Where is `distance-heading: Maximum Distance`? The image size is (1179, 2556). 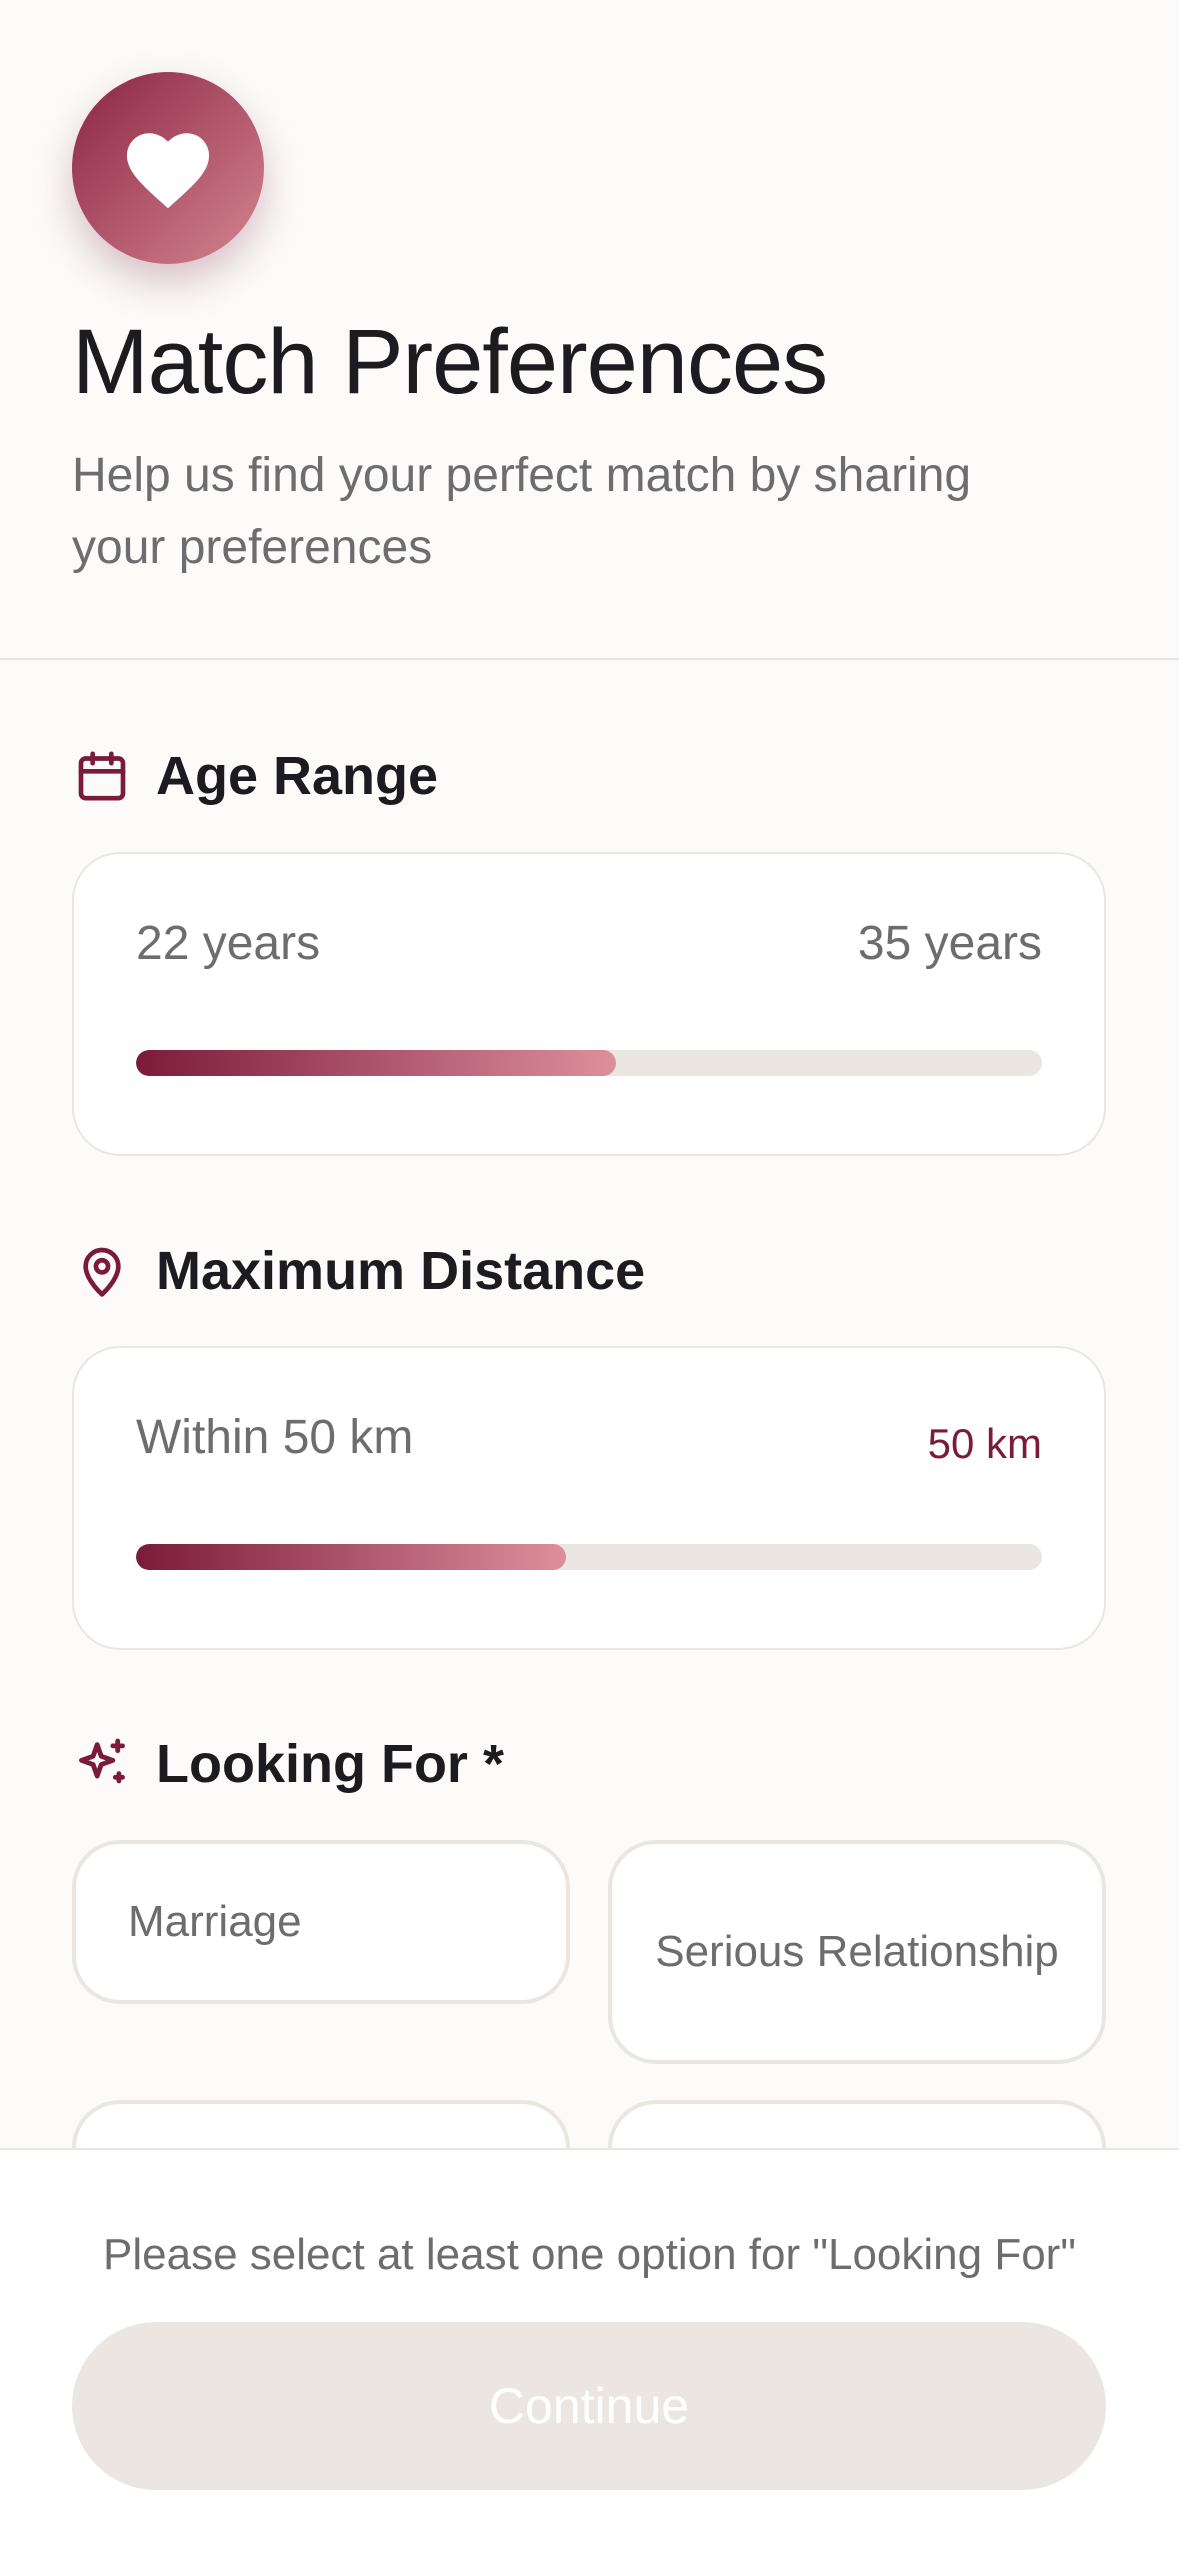 distance-heading: Maximum Distance is located at coordinates (358, 1271).